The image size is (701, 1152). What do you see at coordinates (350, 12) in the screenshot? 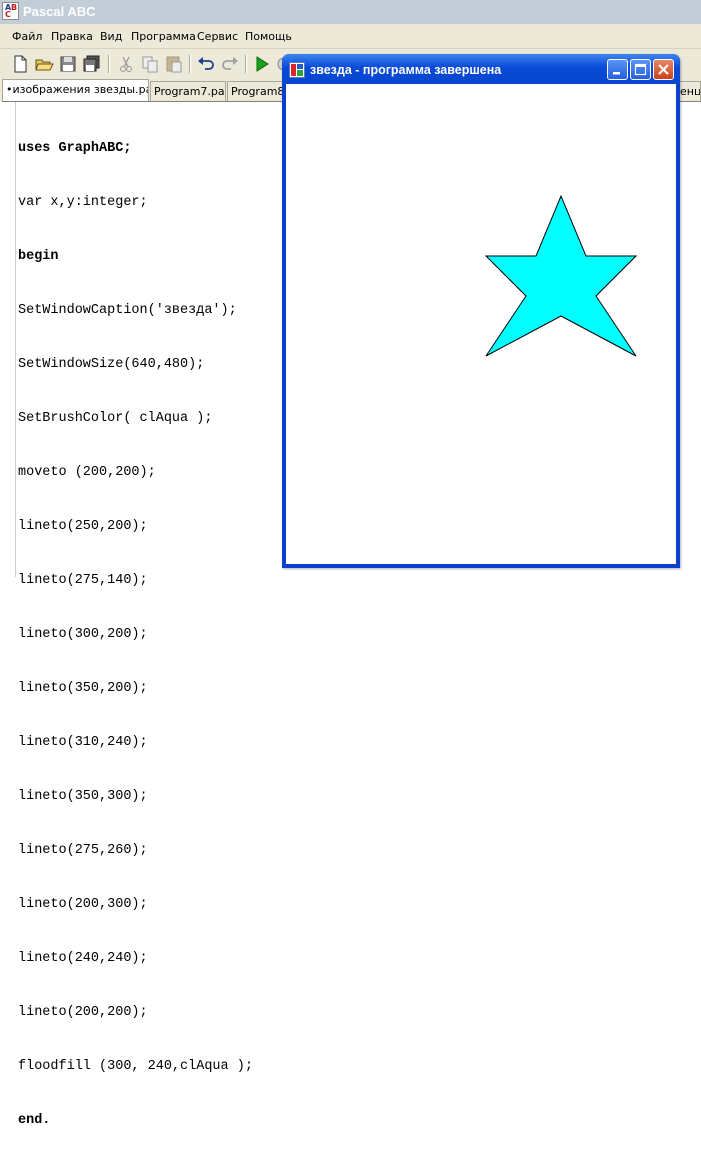
I see `app-titlebar: AB C Pascal ABC` at bounding box center [350, 12].